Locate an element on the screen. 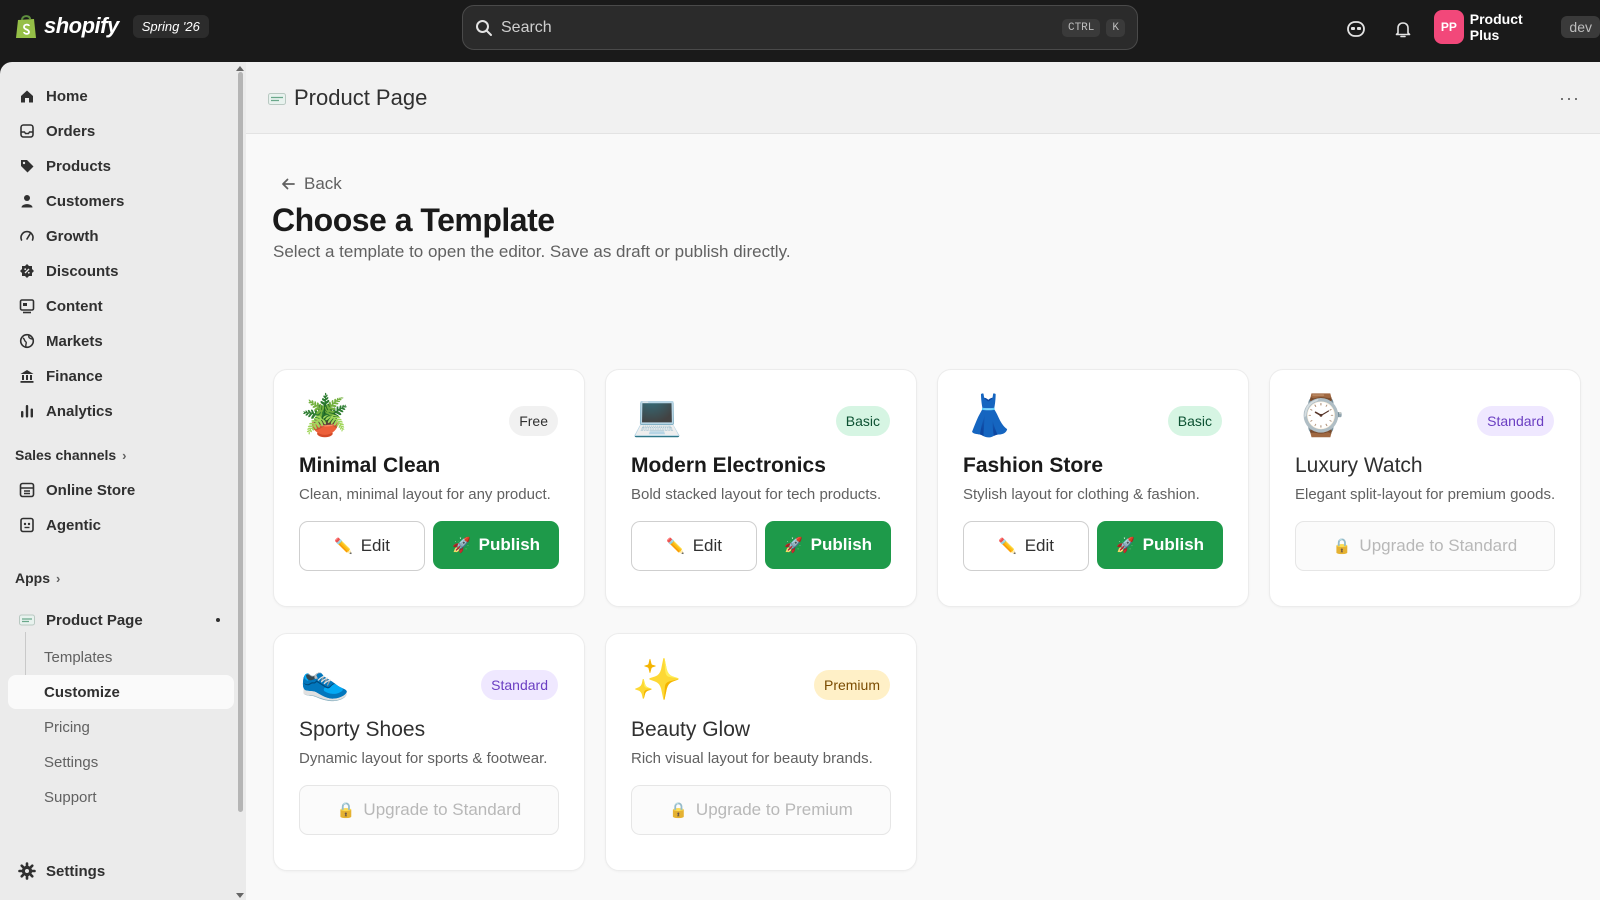  sidebar-item-label: Products is located at coordinates (79, 166).